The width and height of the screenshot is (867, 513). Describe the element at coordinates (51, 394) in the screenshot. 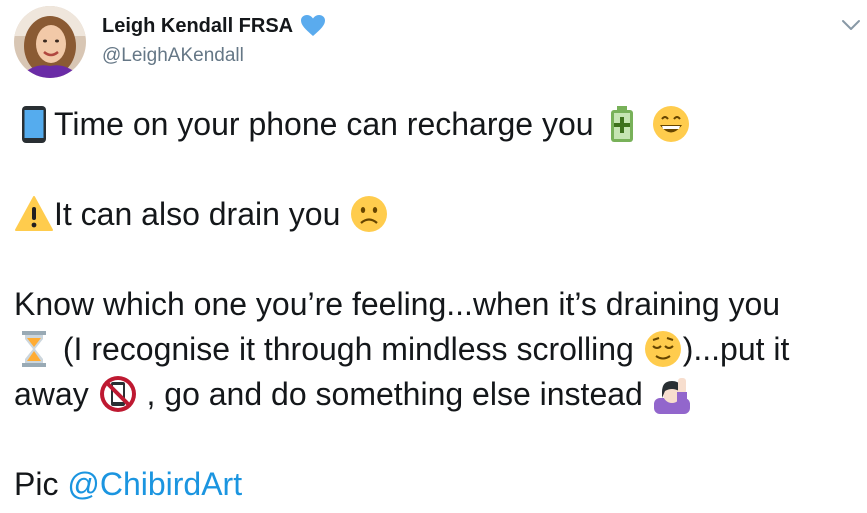

I see `tweet-line-5-text-a: away` at that location.